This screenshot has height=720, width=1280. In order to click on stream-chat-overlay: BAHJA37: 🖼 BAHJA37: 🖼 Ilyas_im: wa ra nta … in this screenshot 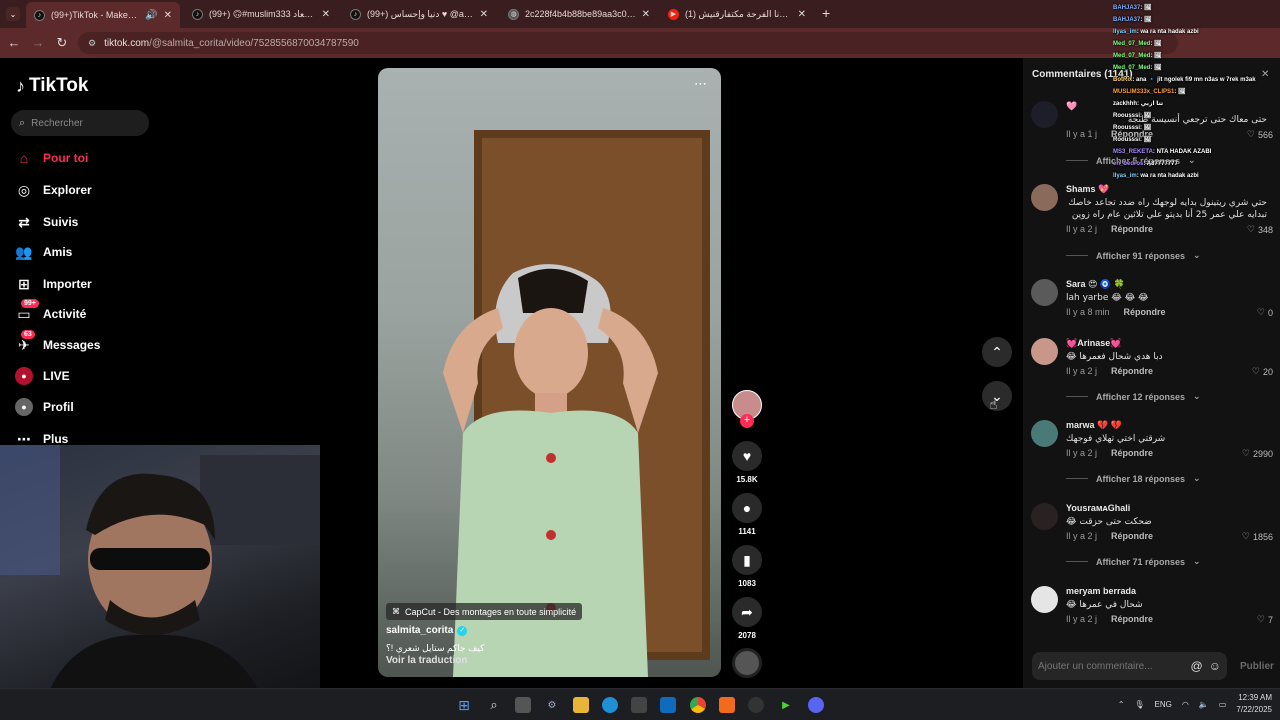, I will do `click(1196, 96)`.